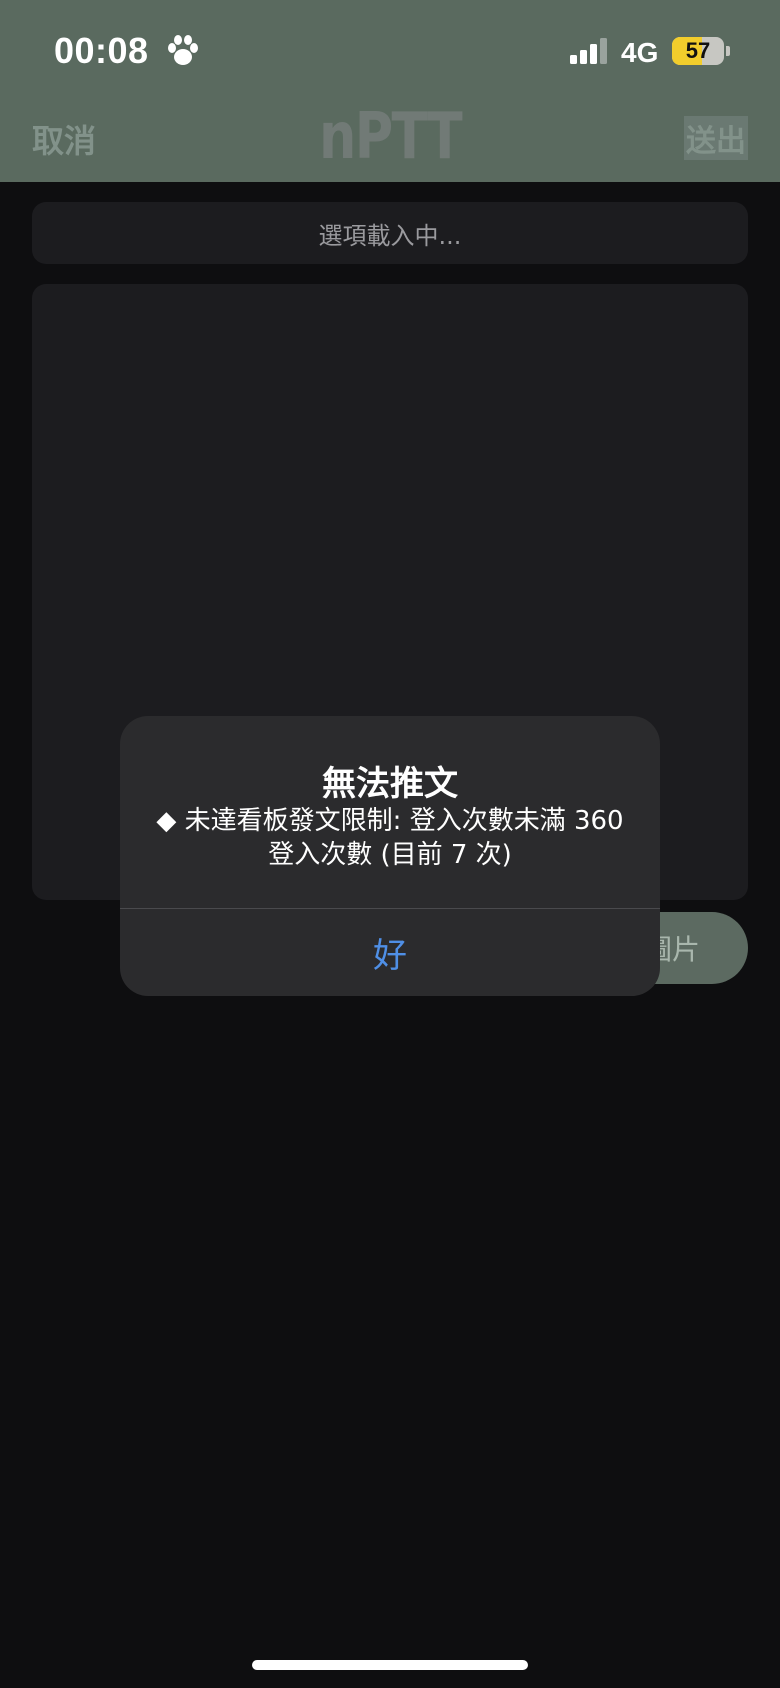  What do you see at coordinates (390, 821) in the screenshot?
I see `alert-message-line-1: ◆ 未達看板發文限制: 登入次數未滿 360` at bounding box center [390, 821].